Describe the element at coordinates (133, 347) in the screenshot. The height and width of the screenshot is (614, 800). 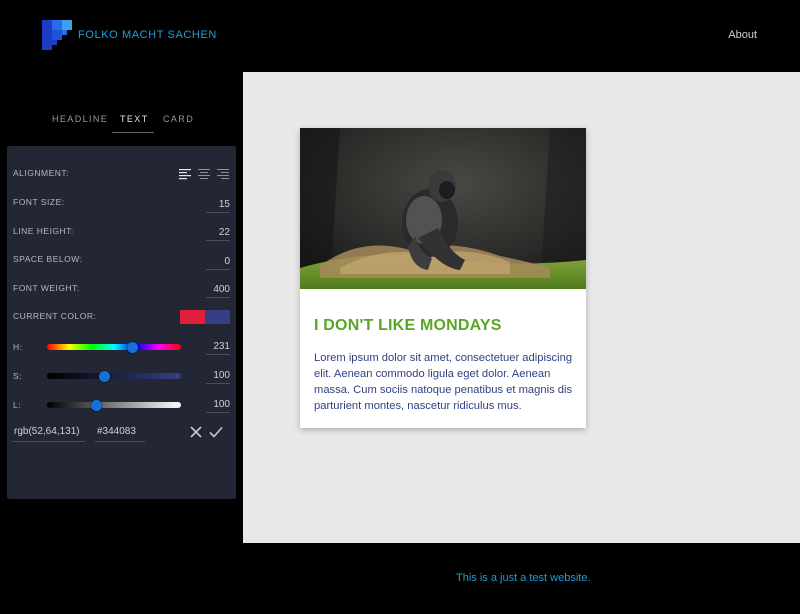
I see `hue-slider-handle` at that location.